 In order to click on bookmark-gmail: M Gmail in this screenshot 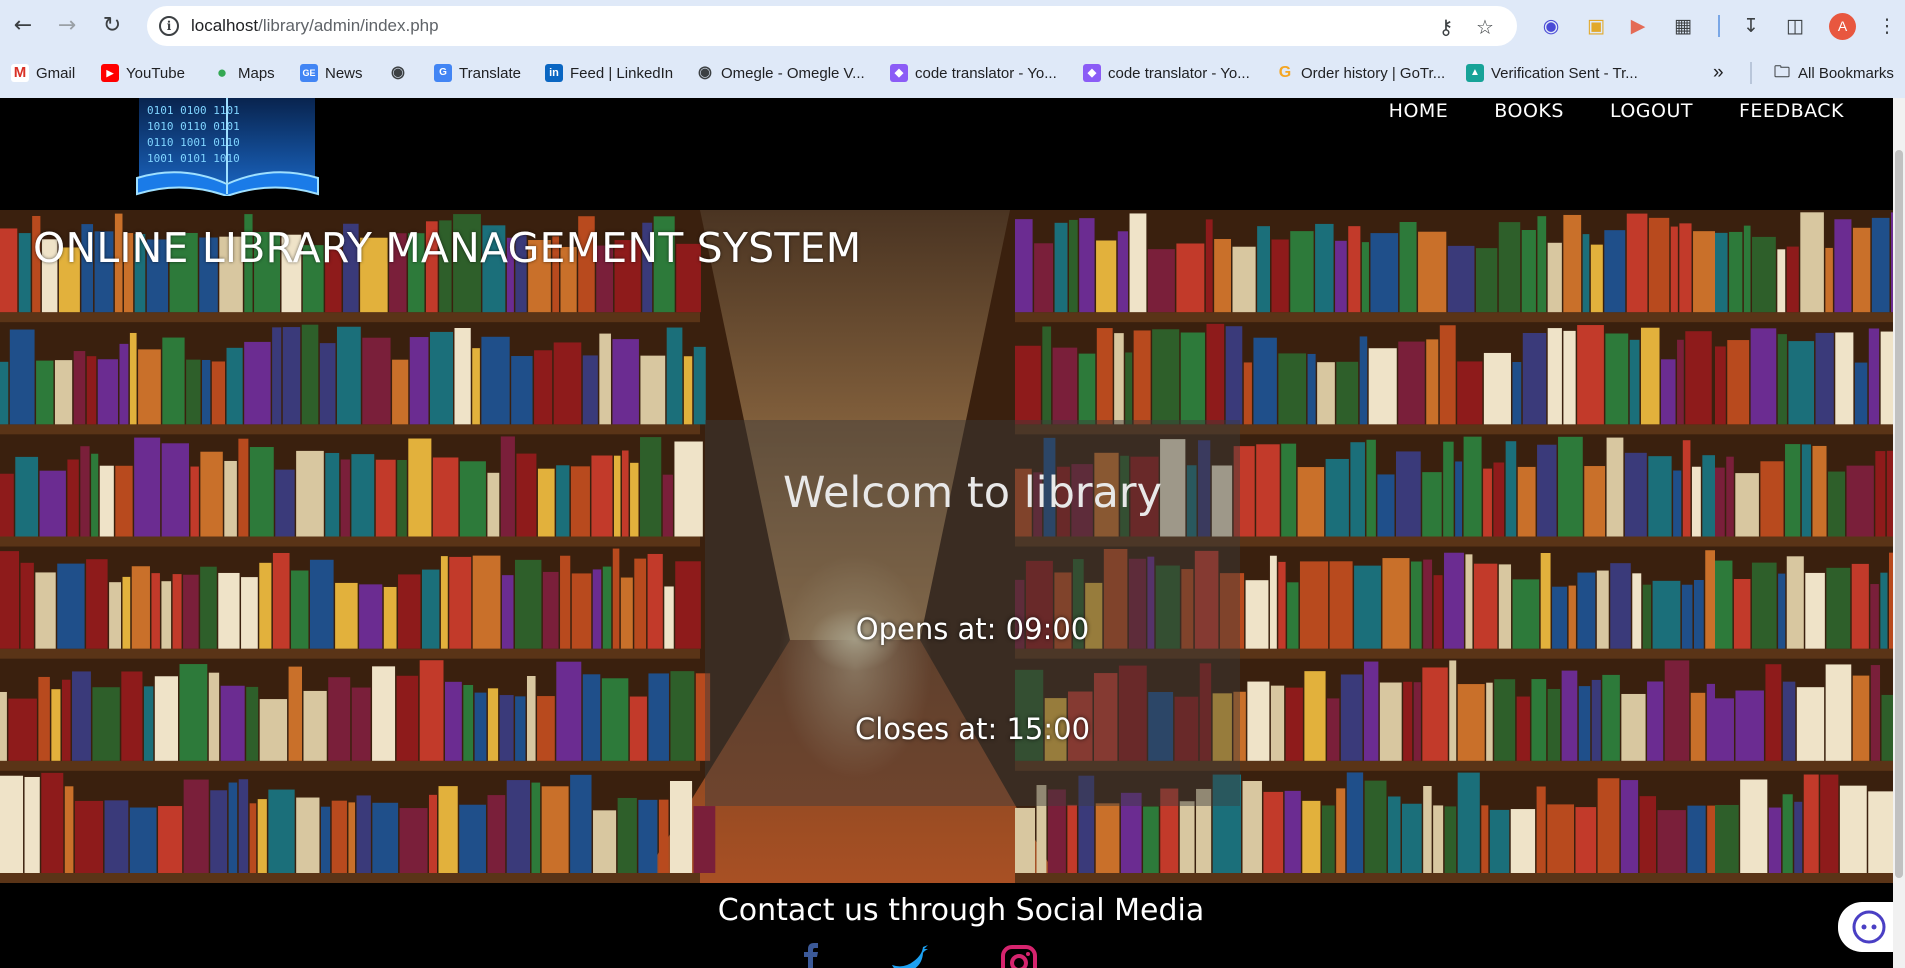, I will do `click(43, 73)`.